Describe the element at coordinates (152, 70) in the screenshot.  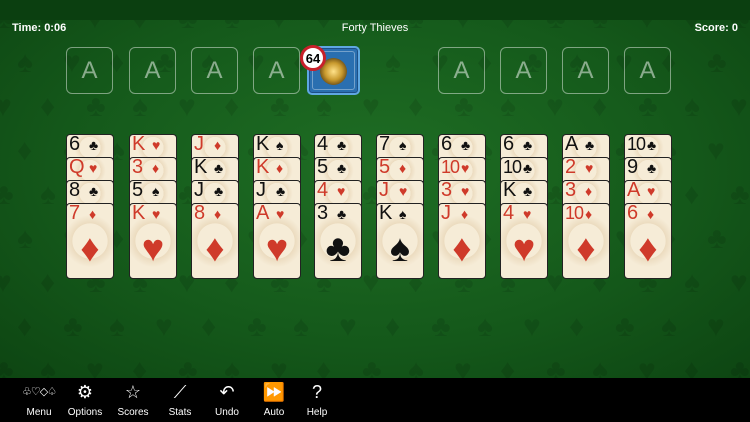
I see `foundation-slot-2: A` at that location.